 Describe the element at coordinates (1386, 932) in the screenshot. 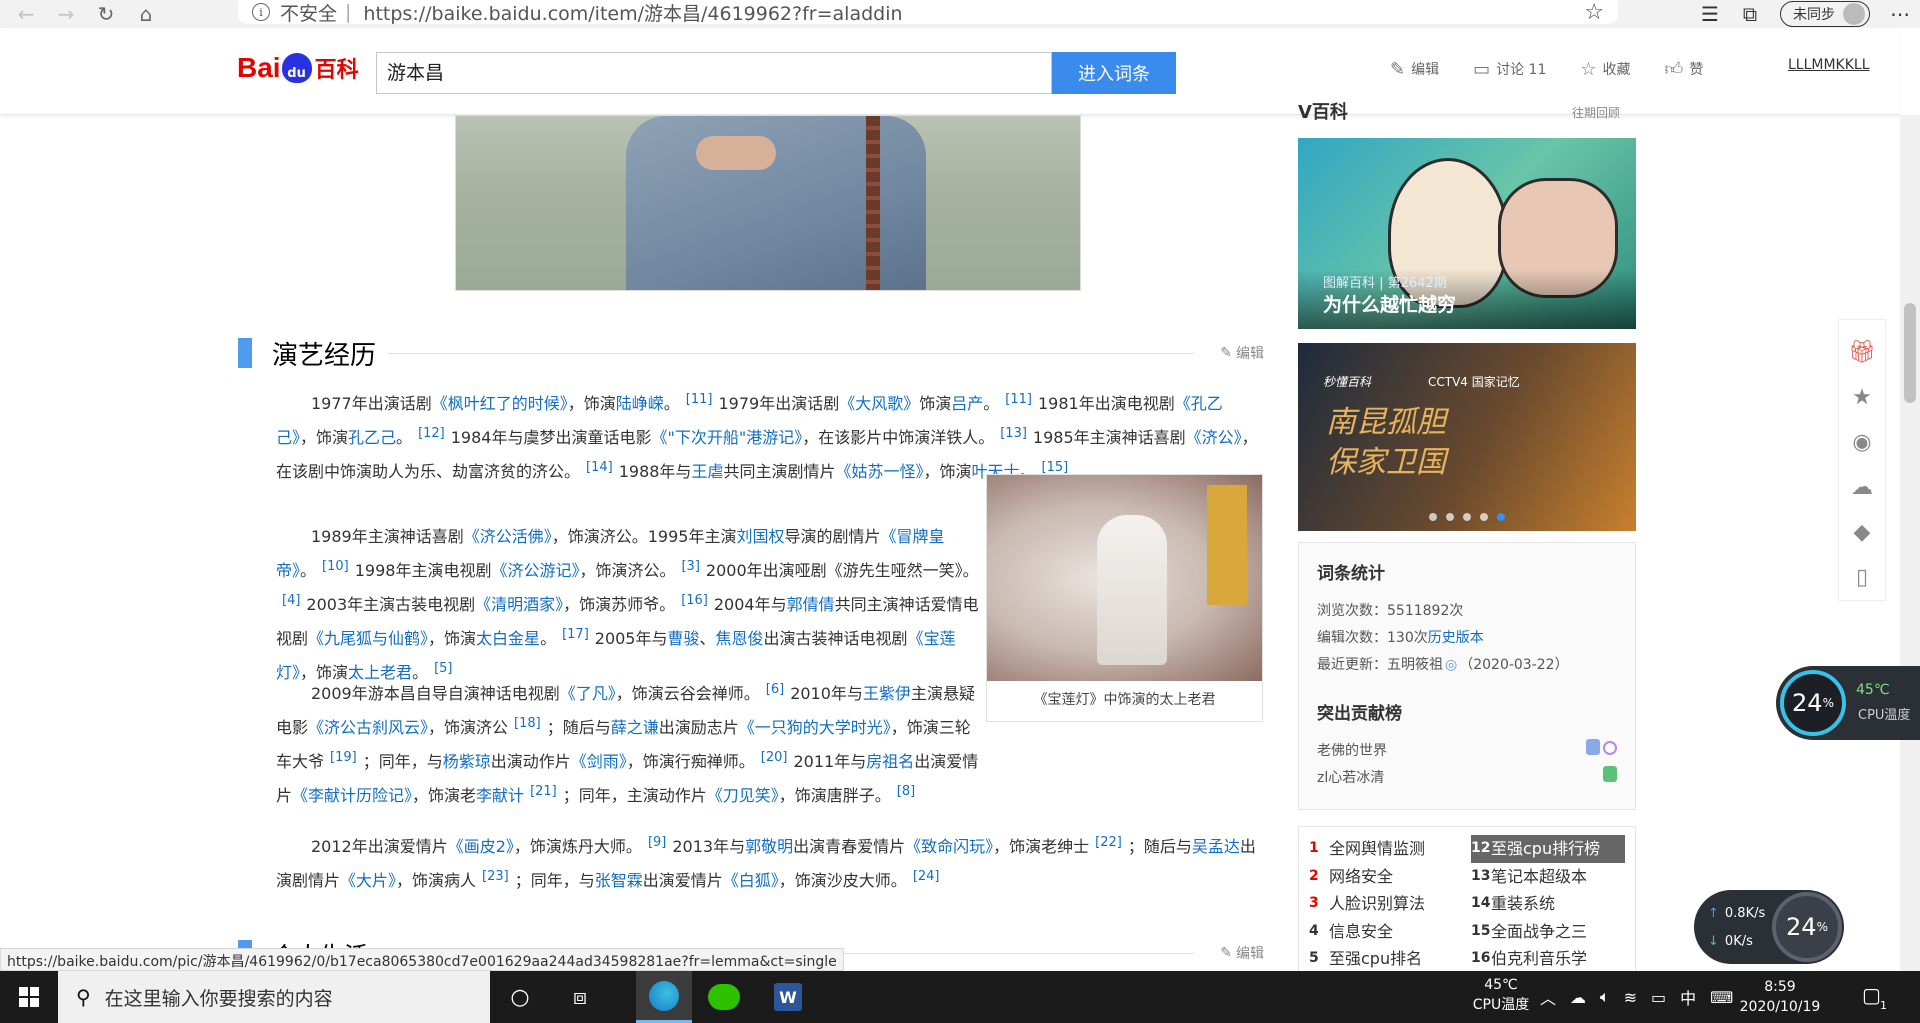

I see `hot-search-item: 4 信息安全` at that location.